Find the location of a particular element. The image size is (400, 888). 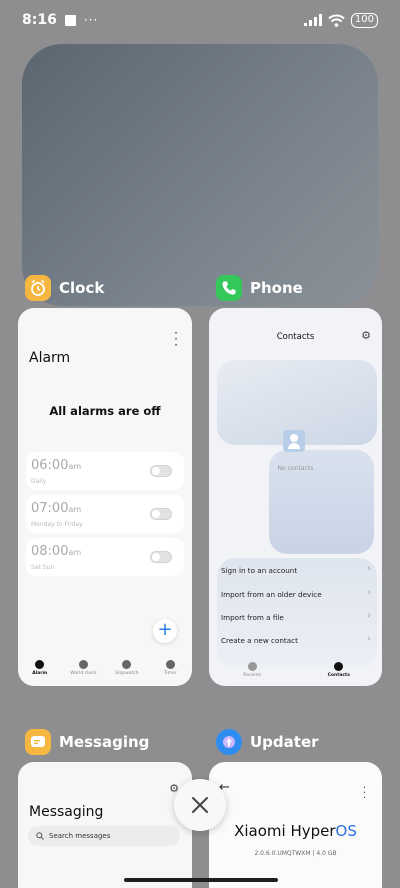

tab-recents: Recents is located at coordinates (252, 673).